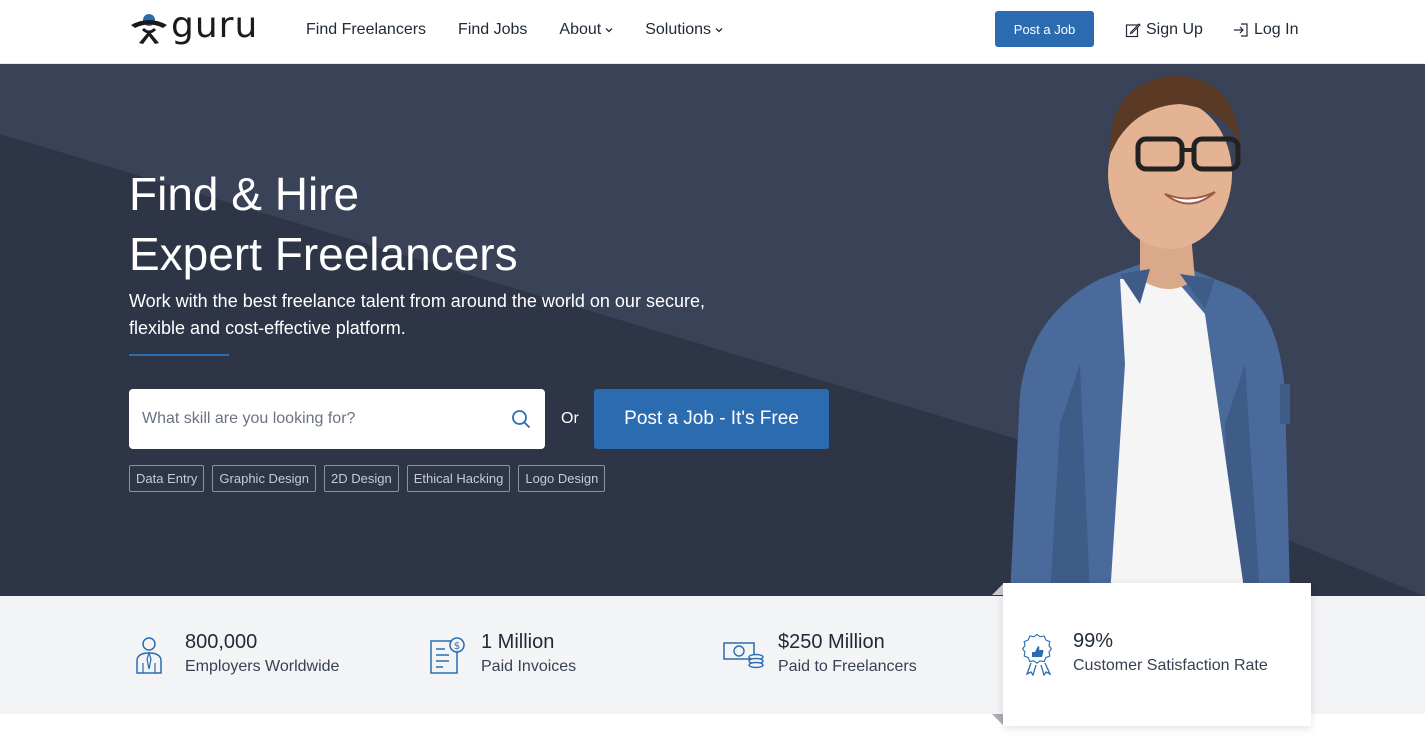 This screenshot has width=1425, height=739. I want to click on stat-employers: 800,000 Employers Worldwide, so click(234, 655).